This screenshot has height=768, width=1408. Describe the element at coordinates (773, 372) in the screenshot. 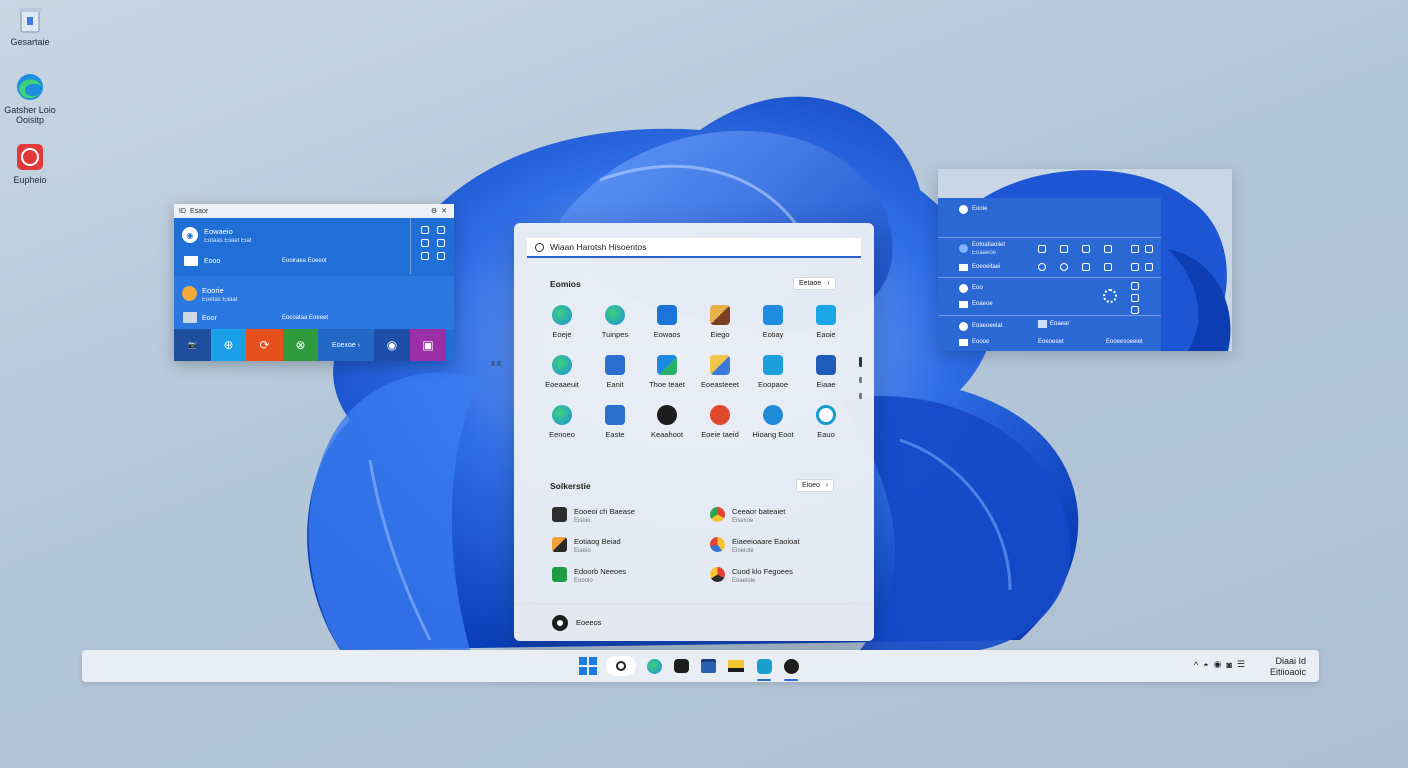

I see `pinned-app: Eoopaoe` at that location.